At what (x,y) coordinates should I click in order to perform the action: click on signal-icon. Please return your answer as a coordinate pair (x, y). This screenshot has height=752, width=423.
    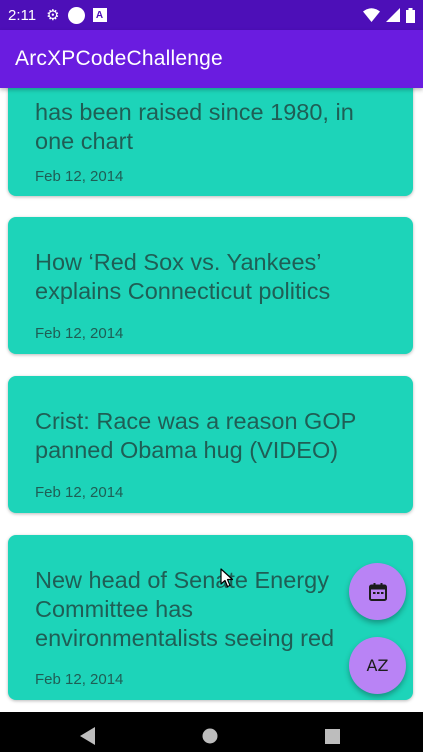
    Looking at the image, I should click on (393, 15).